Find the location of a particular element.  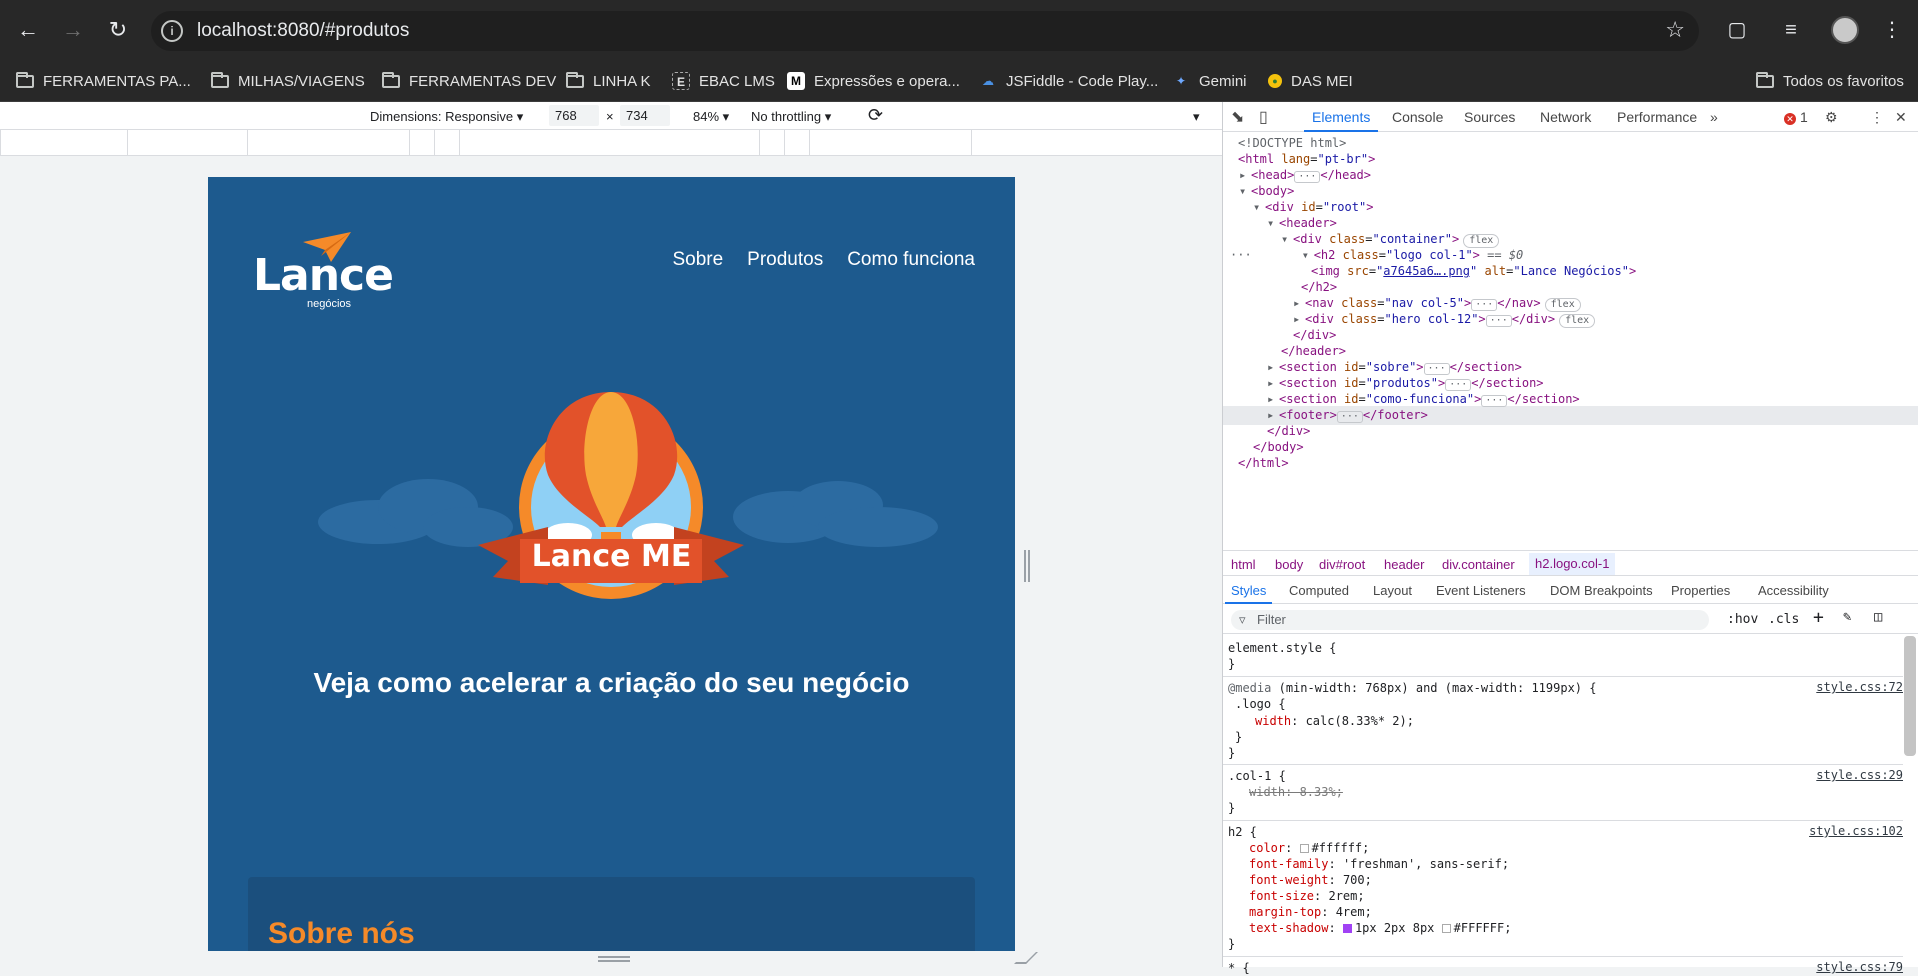

all-bookmarks-folder: Todos os favoritos is located at coordinates (1830, 81).